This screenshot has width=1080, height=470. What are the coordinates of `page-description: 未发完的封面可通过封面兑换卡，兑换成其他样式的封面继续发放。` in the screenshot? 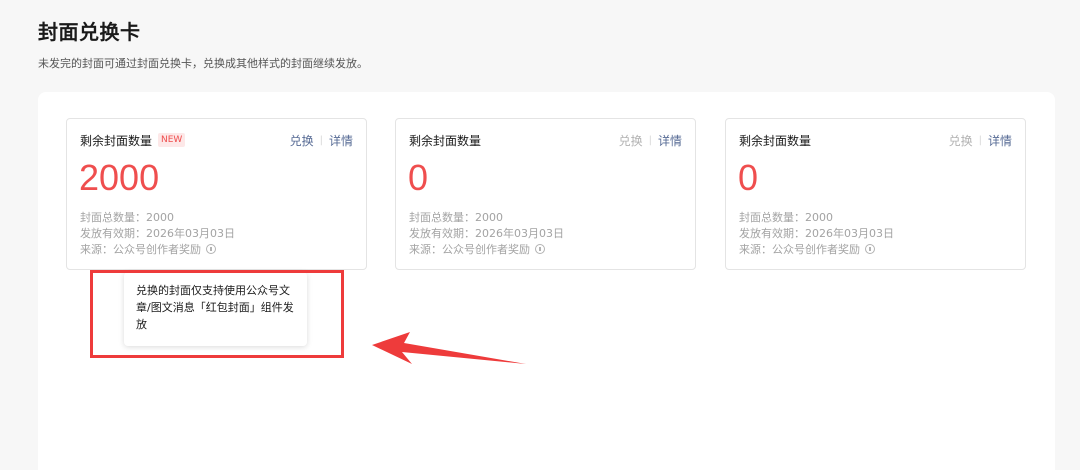 It's located at (203, 63).